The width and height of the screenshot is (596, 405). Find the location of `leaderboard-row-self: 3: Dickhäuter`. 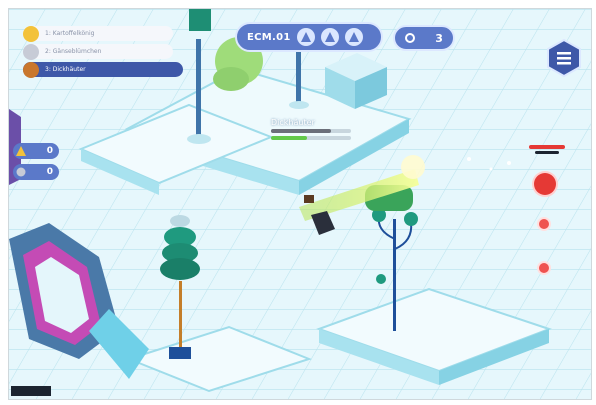

leaderboard-row-self: 3: Dickhäuter is located at coordinates (103, 69).